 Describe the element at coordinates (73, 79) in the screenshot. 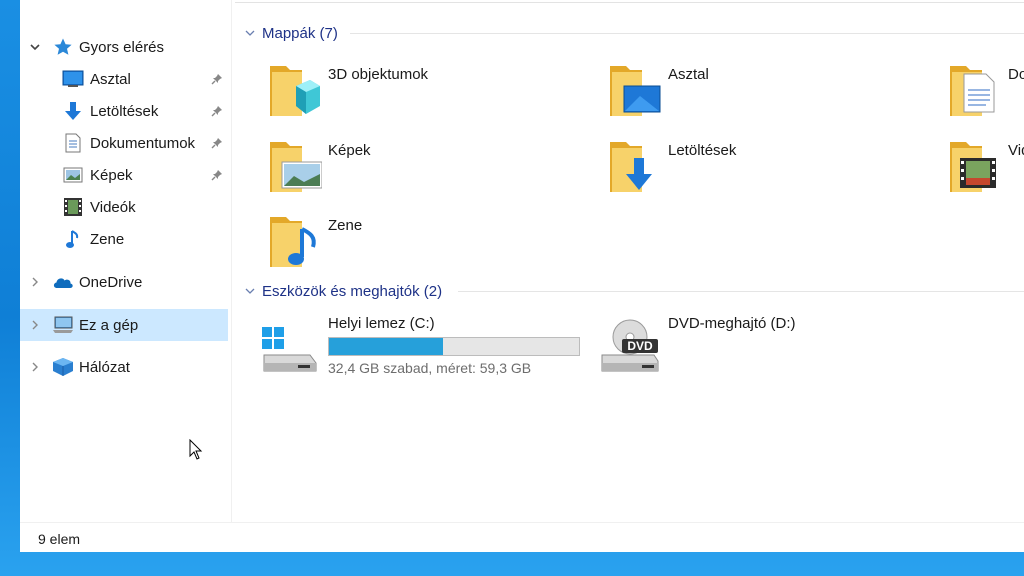

I see `desktop-icon` at that location.